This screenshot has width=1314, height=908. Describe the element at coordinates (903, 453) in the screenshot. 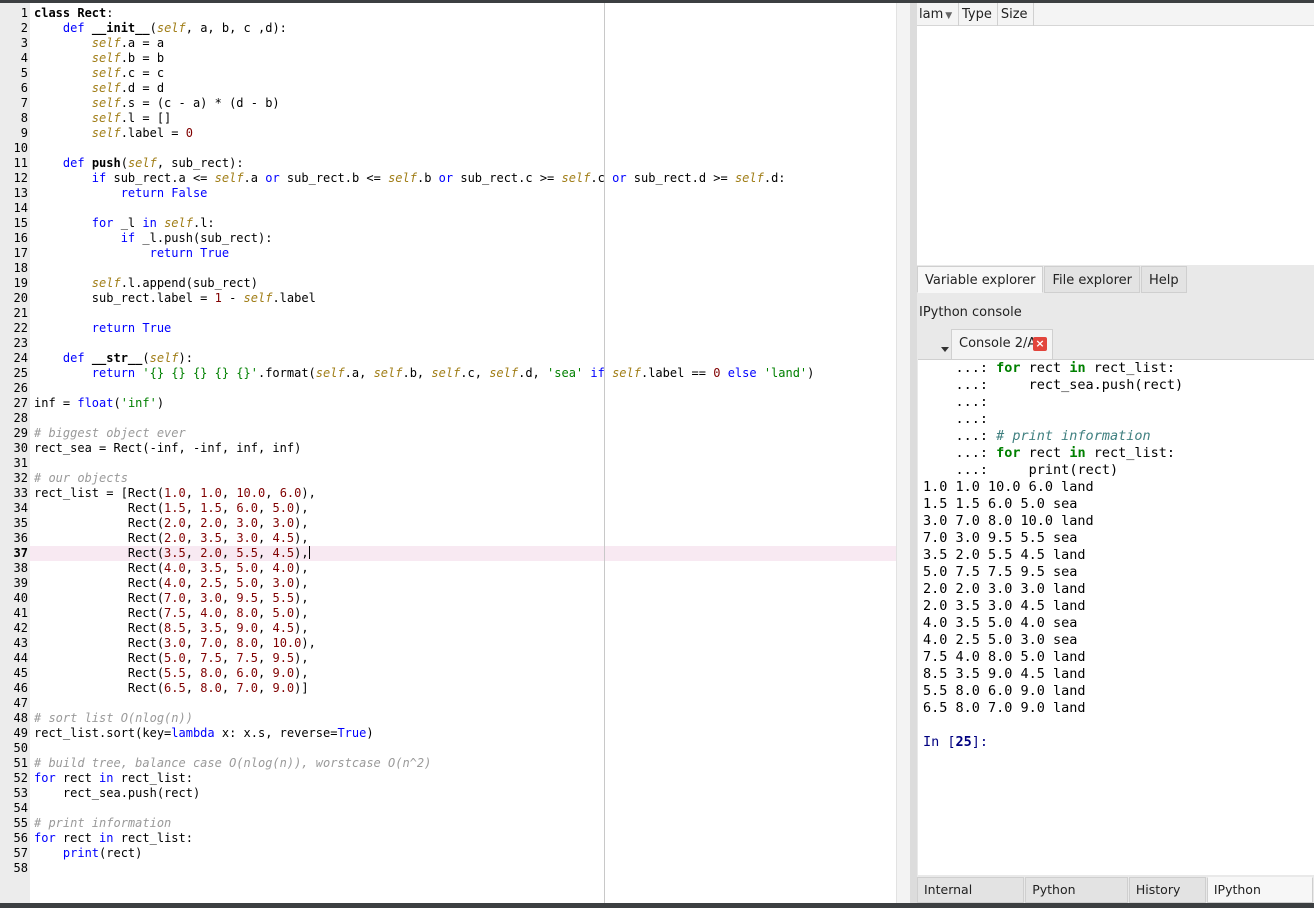

I see `editor-scrollbar` at that location.